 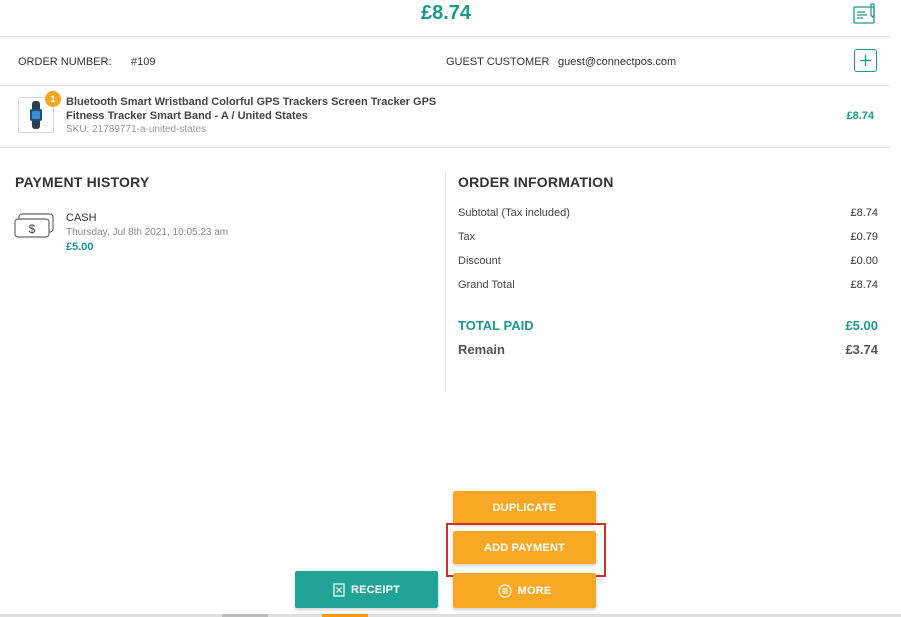 What do you see at coordinates (53, 99) in the screenshot?
I see `quantity-badge: 1` at bounding box center [53, 99].